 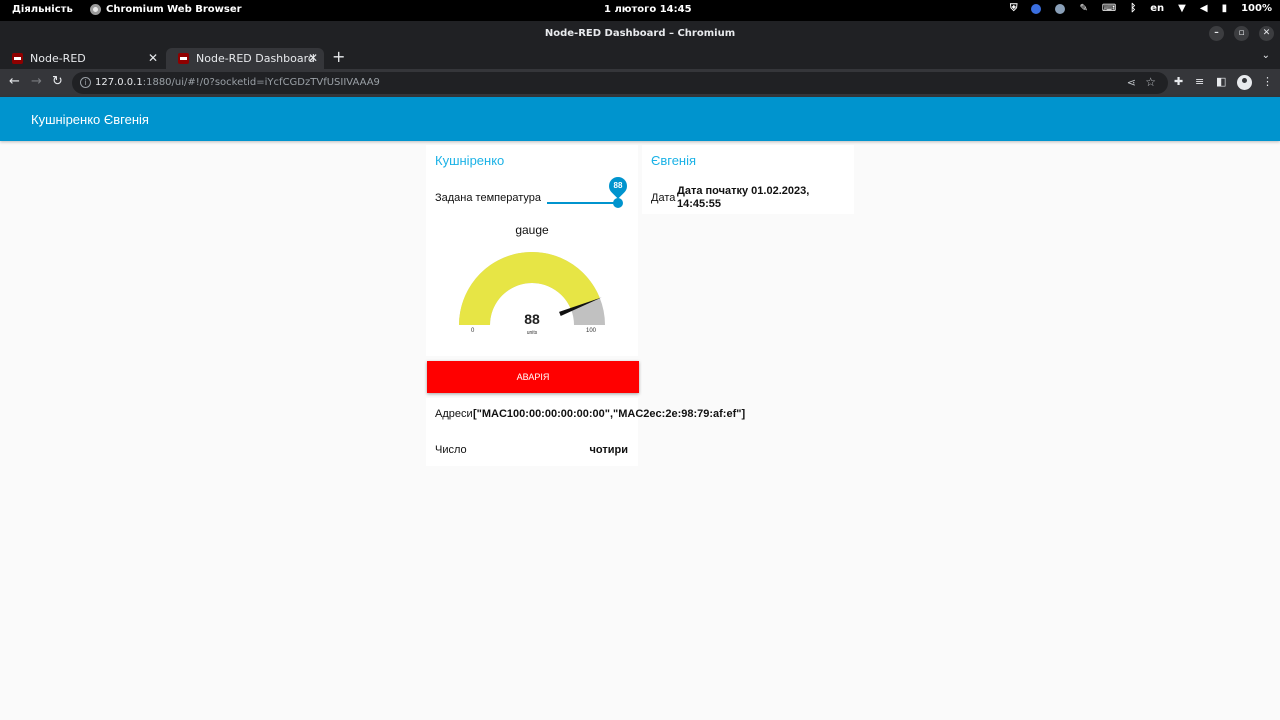 I want to click on clock: 1 лютого 14:45, so click(x=648, y=9).